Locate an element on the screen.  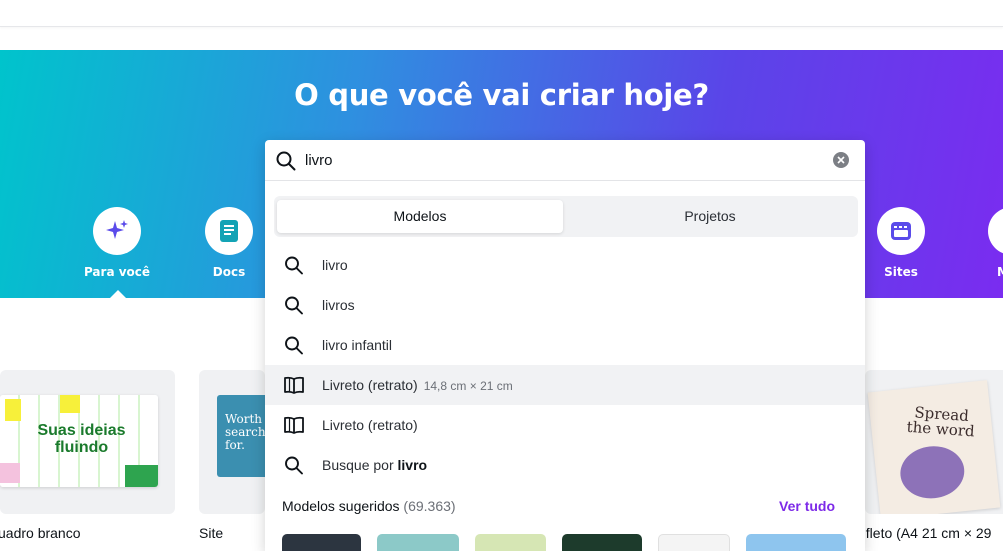
category-label: Docs is located at coordinates (229, 272).